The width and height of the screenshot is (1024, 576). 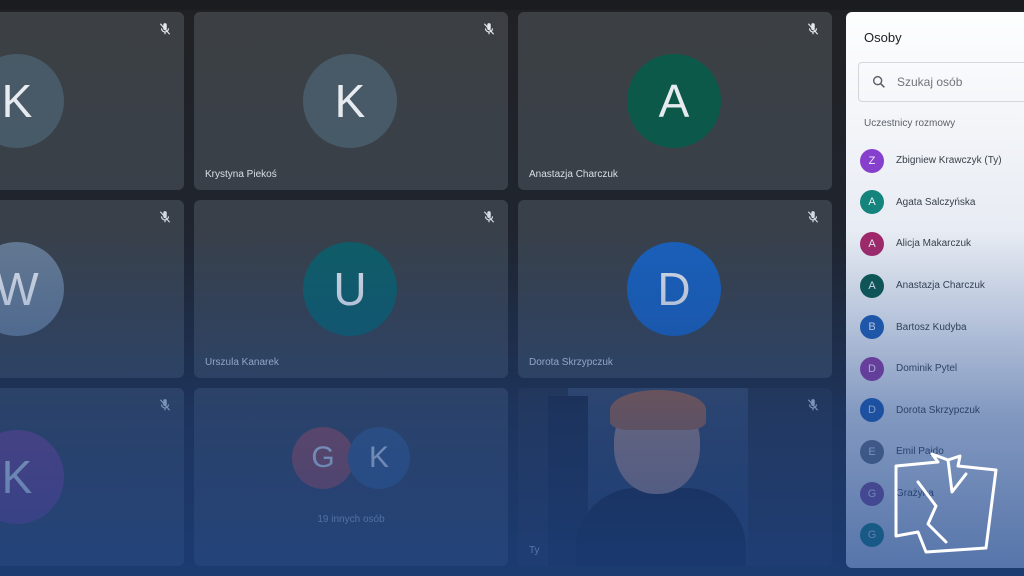 I want to click on others-avatar-2: K, so click(x=379, y=458).